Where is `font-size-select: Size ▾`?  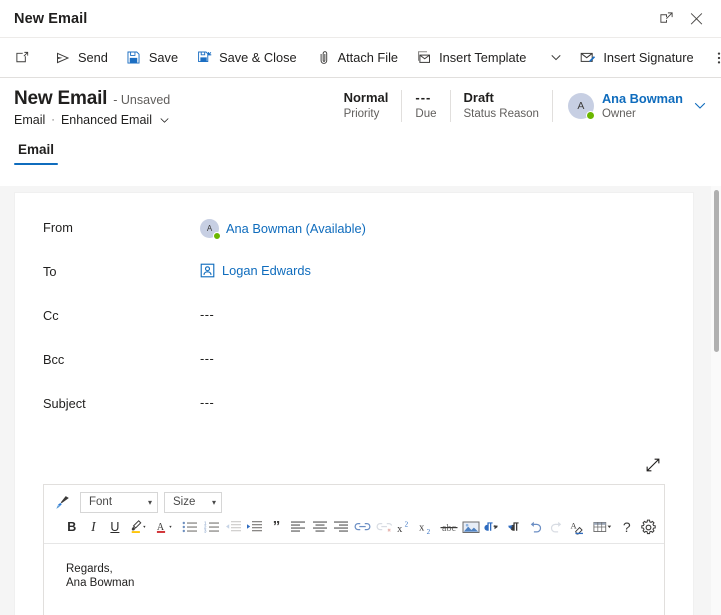 font-size-select: Size ▾ is located at coordinates (193, 502).